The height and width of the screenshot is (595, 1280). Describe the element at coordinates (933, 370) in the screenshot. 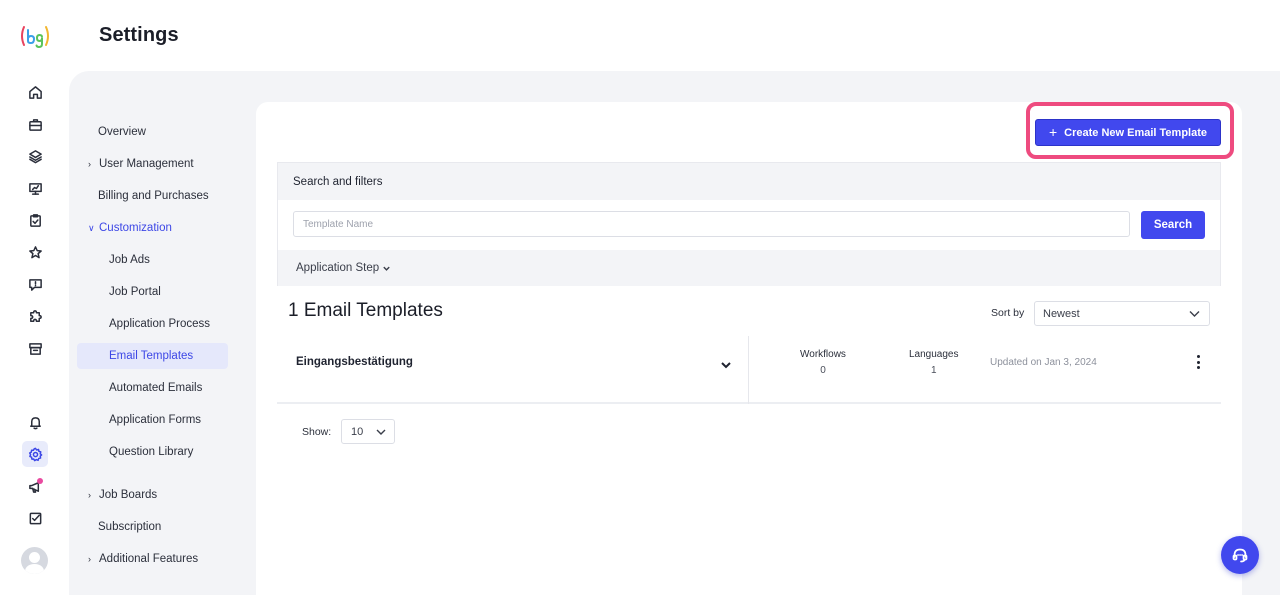

I see `languages-value: 1` at that location.